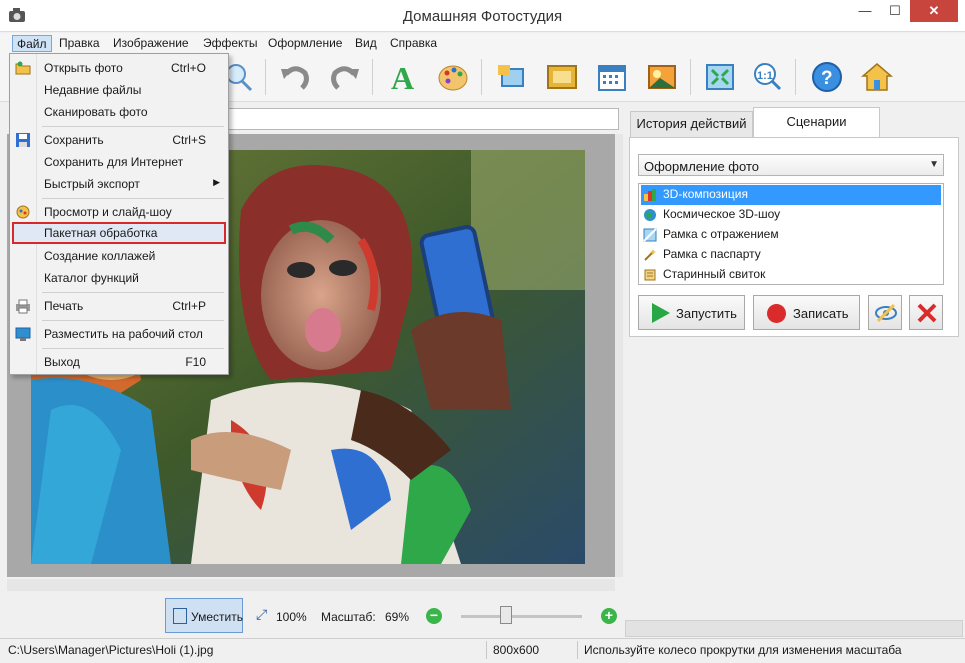  What do you see at coordinates (650, 255) in the screenshot?
I see `wand-icon` at bounding box center [650, 255].